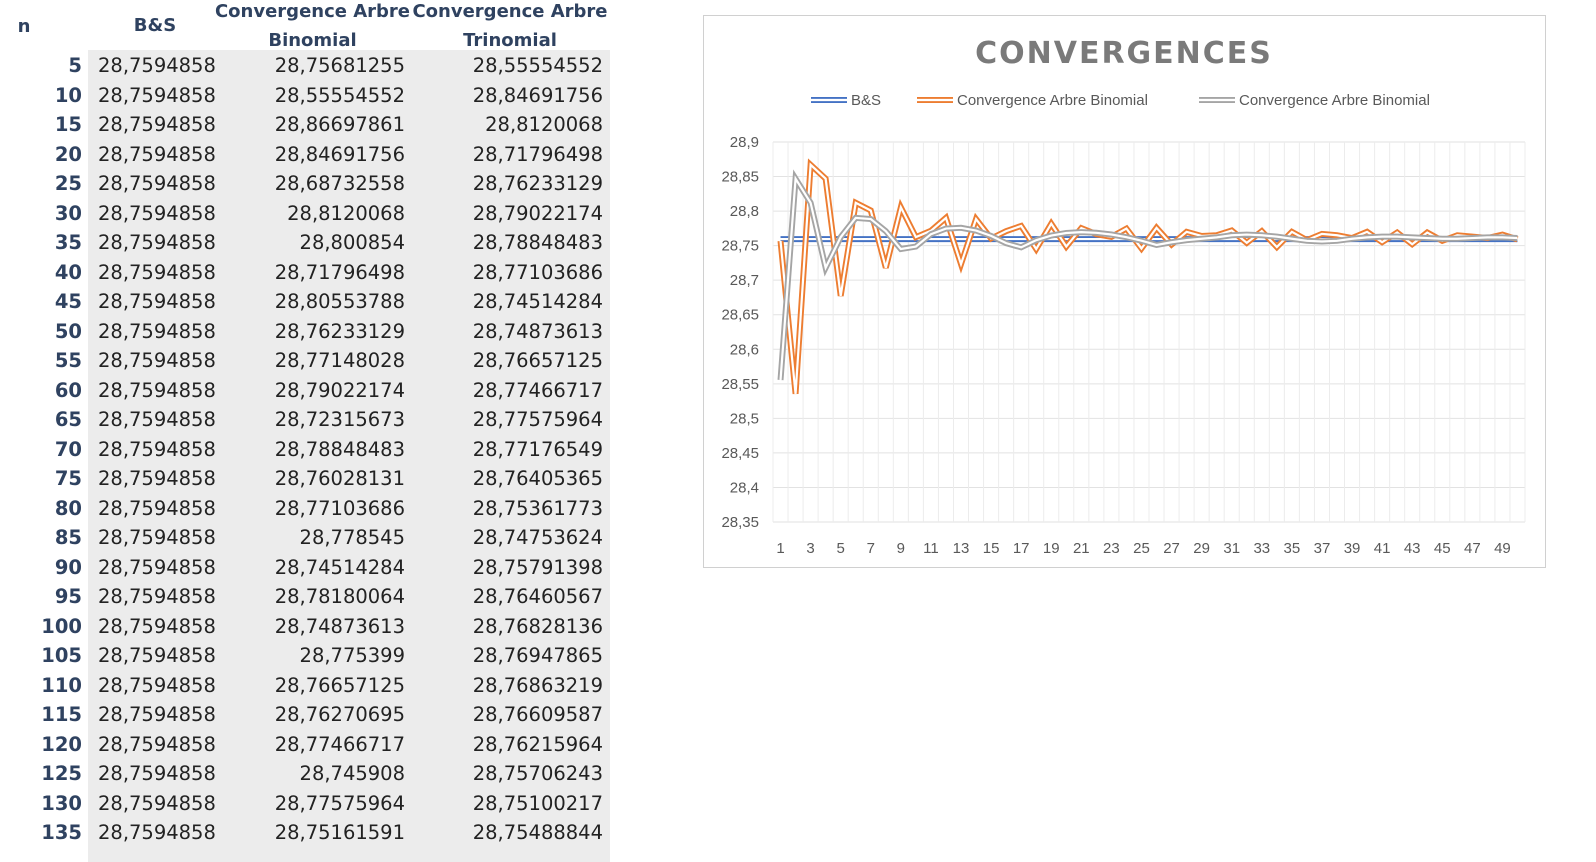  Describe the element at coordinates (339, 832) in the screenshot. I see `row-binomial-cell: 28,75161591` at that location.